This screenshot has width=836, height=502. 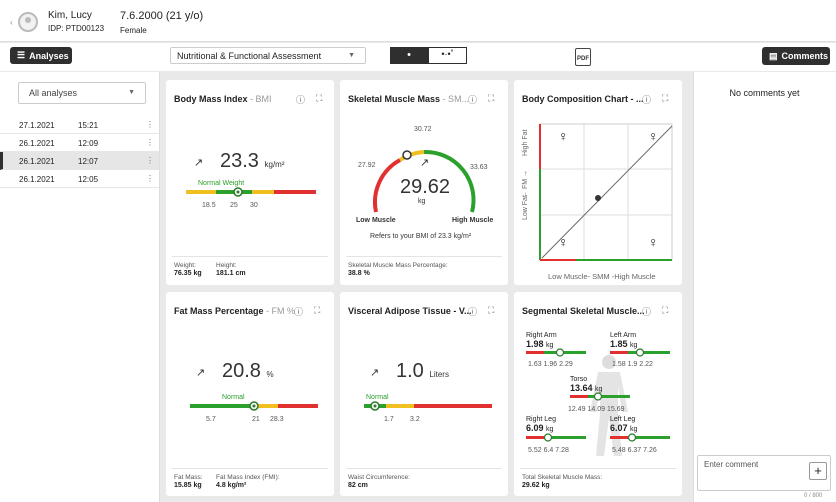 I want to click on chevron-left-icon: ‹, so click(x=11, y=22).